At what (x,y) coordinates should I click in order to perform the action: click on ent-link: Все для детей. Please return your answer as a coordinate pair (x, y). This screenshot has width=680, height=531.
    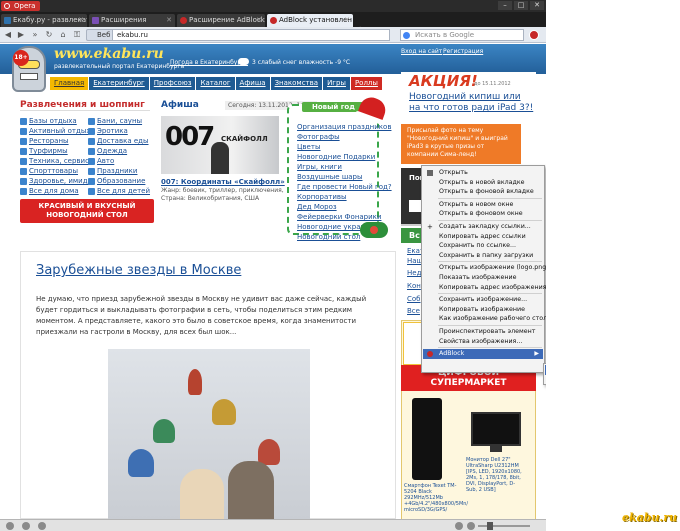
    Looking at the image, I should click on (119, 191).